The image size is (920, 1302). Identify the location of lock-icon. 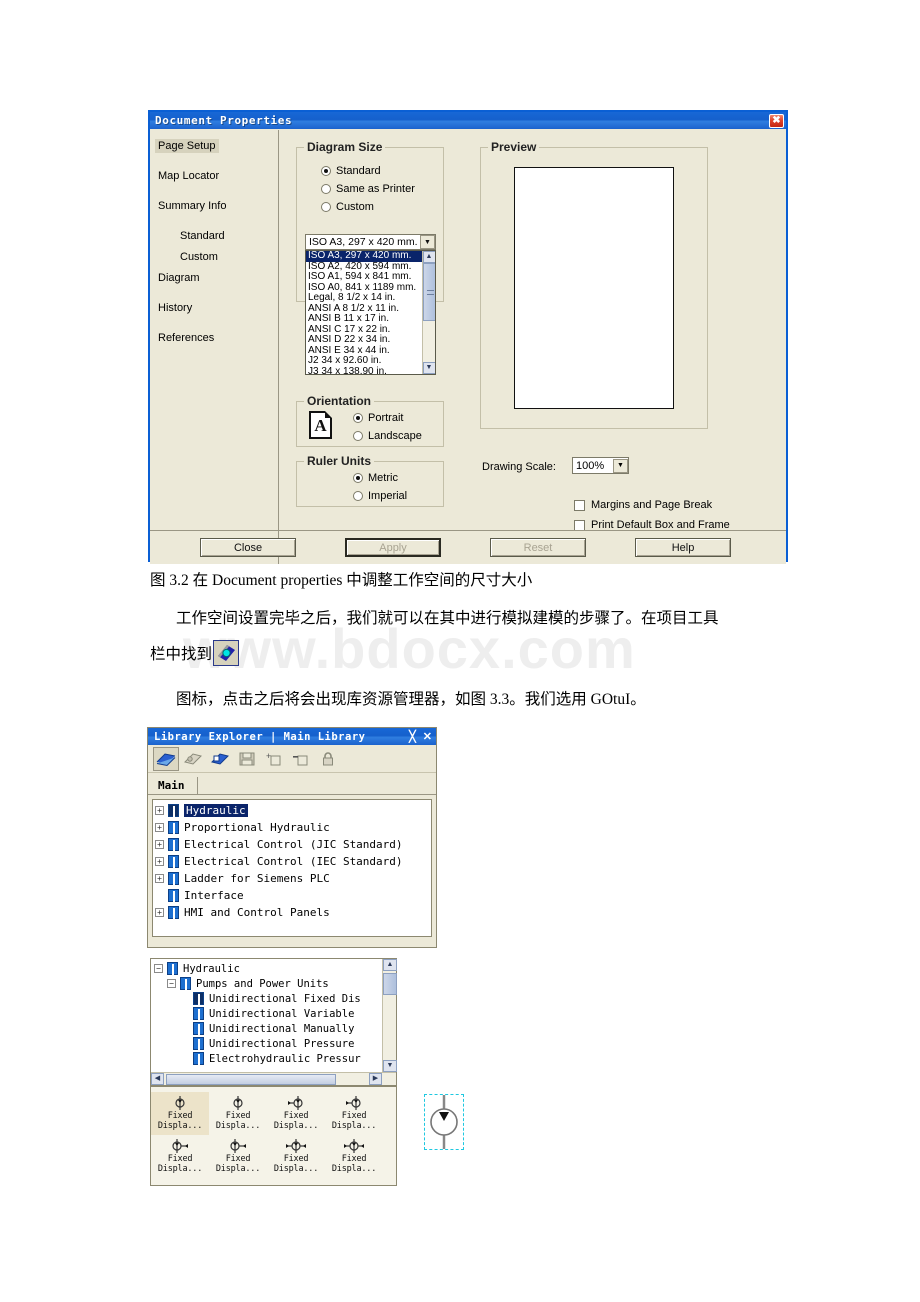
(328, 758).